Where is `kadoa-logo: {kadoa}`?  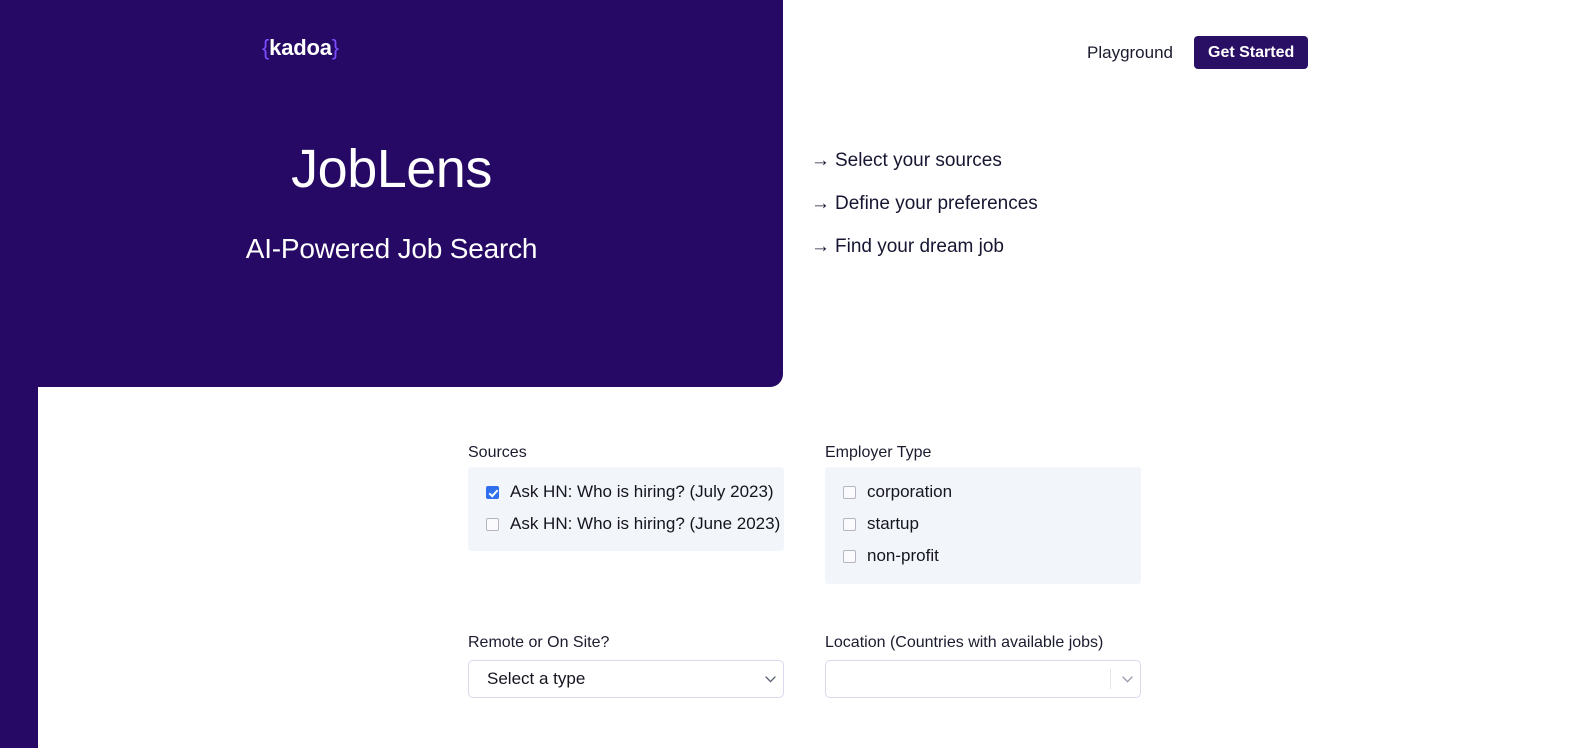 kadoa-logo: {kadoa} is located at coordinates (300, 48).